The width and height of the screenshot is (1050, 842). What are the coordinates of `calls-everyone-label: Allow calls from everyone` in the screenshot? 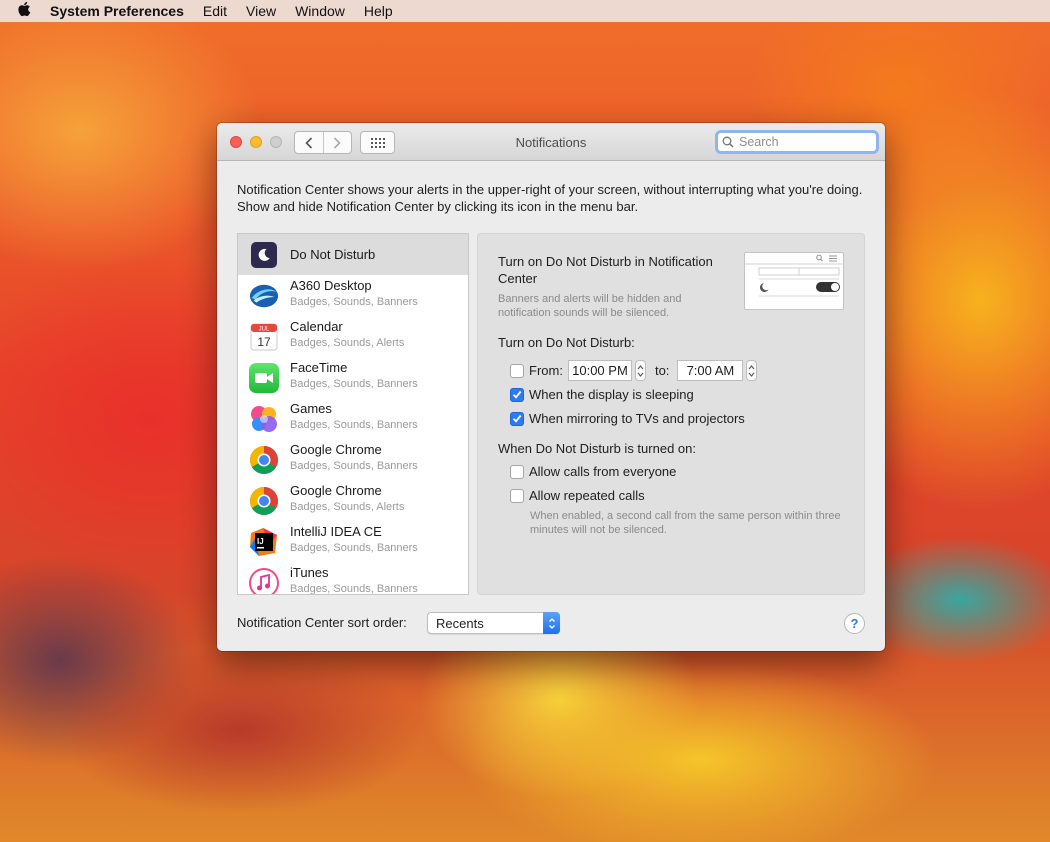 It's located at (603, 471).